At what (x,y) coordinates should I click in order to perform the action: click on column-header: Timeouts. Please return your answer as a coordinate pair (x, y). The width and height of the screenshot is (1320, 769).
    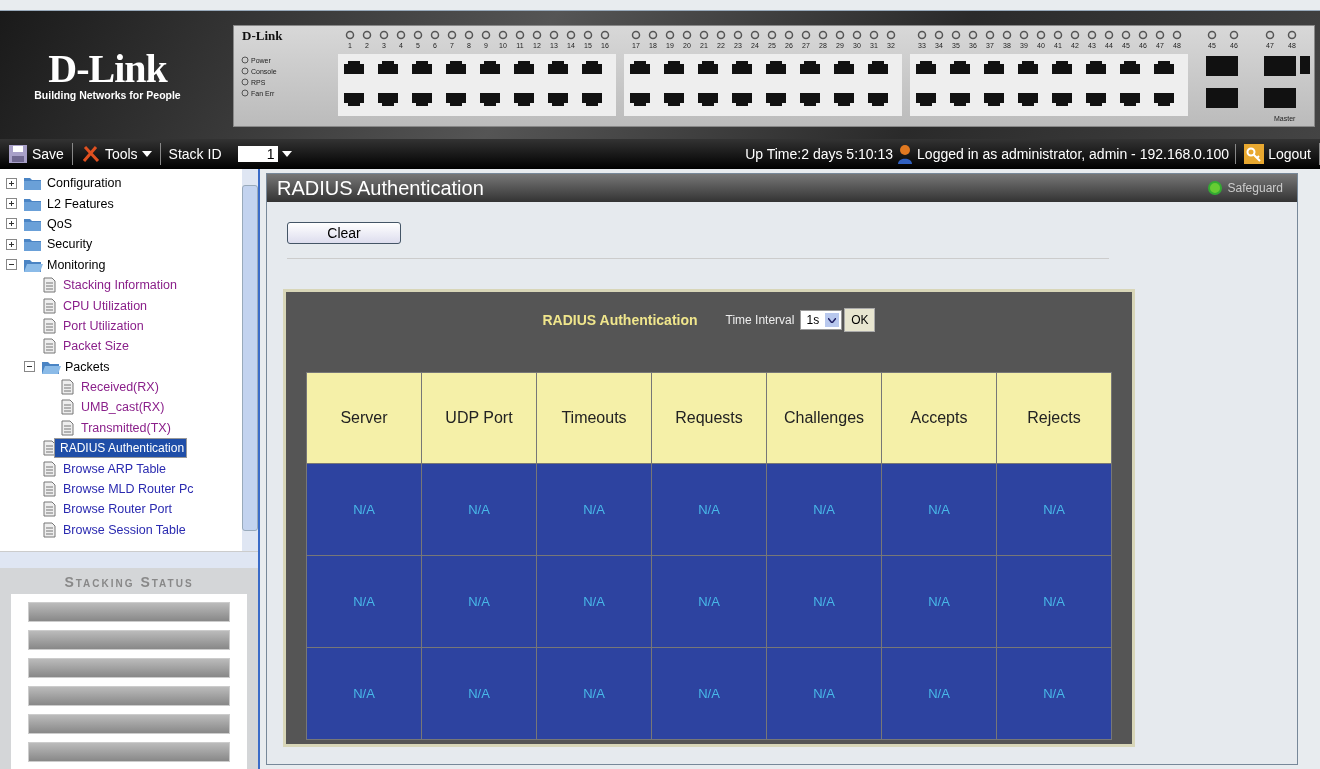
    Looking at the image, I should click on (594, 418).